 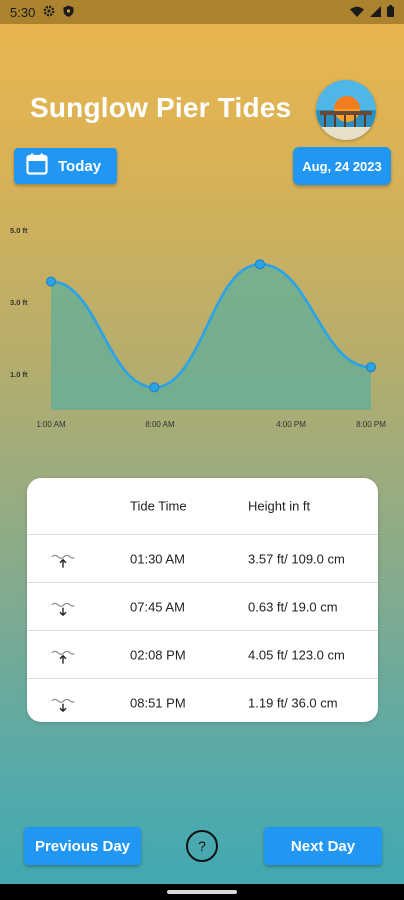 I want to click on page-title: Sunglow Pier Tides, so click(x=161, y=107).